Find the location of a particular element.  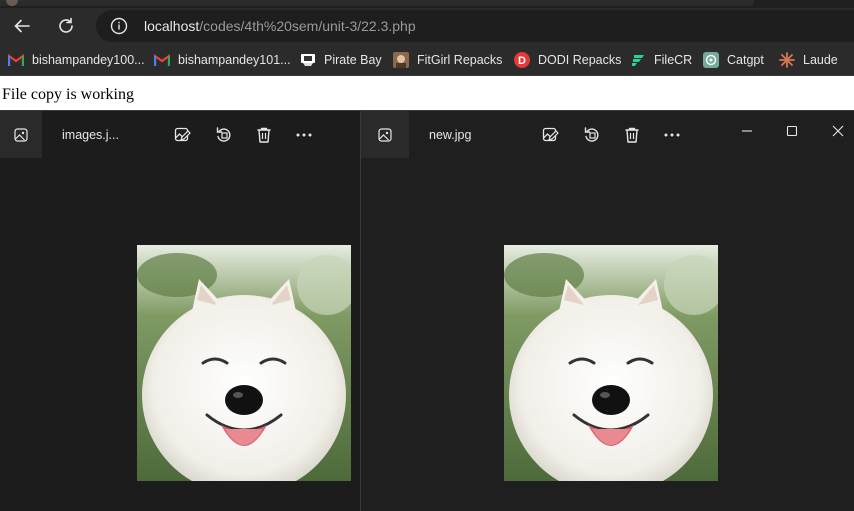

bookmark-label: DODI Repacks is located at coordinates (580, 60).